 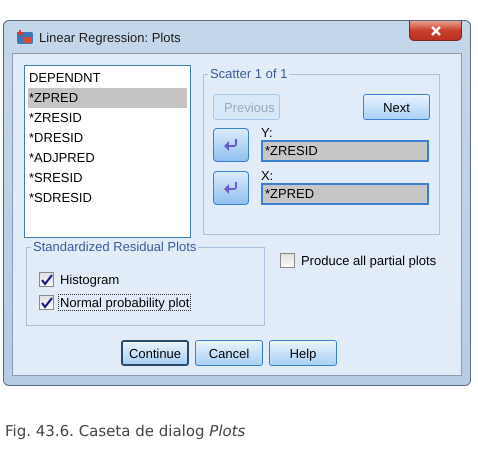 I want to click on app-icon, so click(x=25, y=37).